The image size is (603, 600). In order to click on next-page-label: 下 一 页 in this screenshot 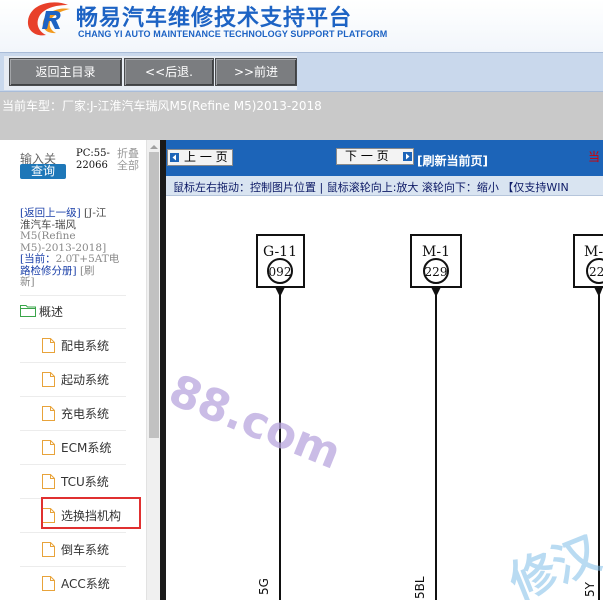, I will do `click(367, 156)`.